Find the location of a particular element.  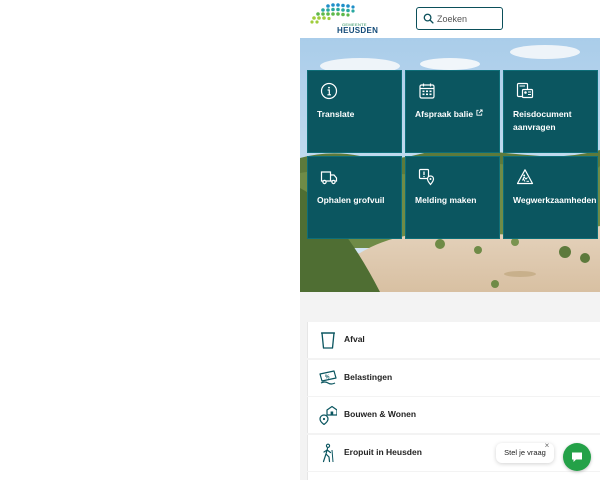

tile-label-text: Afspraak balie is located at coordinates (444, 114).